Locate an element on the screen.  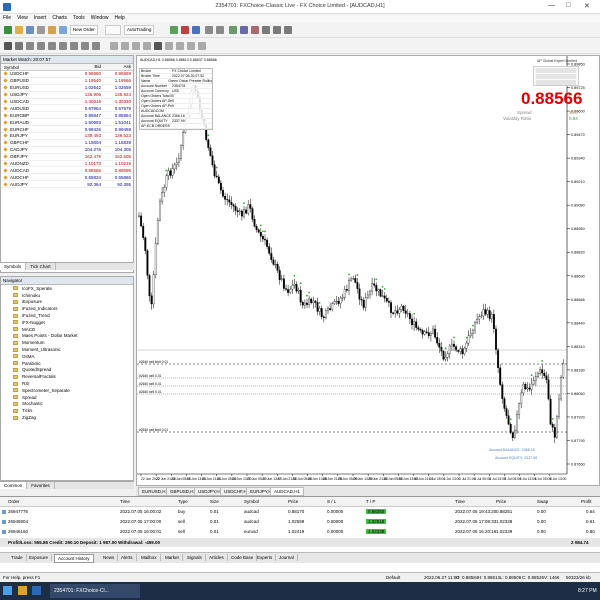
period-m5-icon is located at coordinates (125, 46).